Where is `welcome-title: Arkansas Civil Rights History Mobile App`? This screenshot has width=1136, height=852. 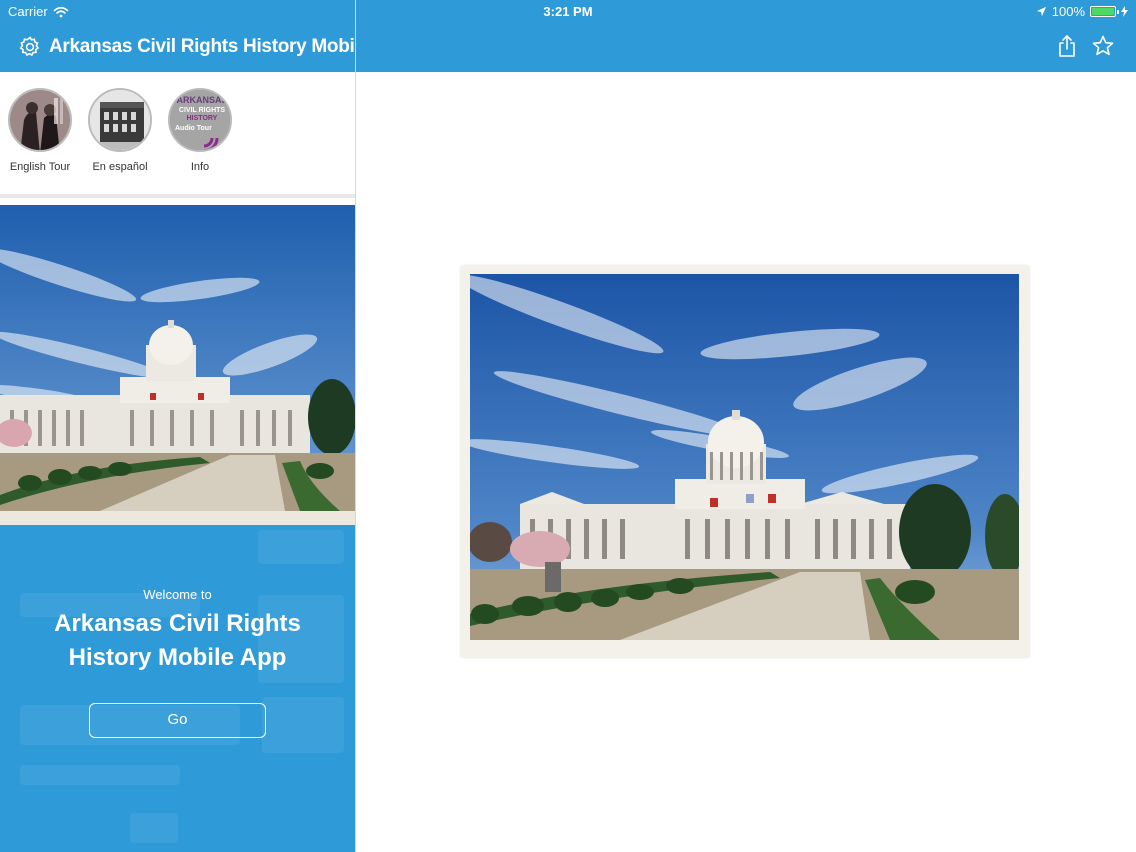 welcome-title: Arkansas Civil Rights History Mobile App is located at coordinates (177, 640).